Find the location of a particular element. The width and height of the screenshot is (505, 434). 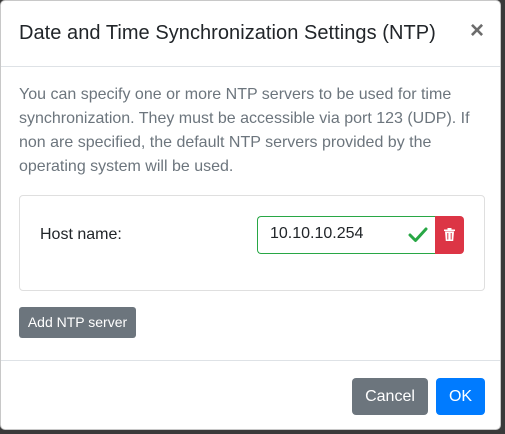

delete-server-button is located at coordinates (449, 235).